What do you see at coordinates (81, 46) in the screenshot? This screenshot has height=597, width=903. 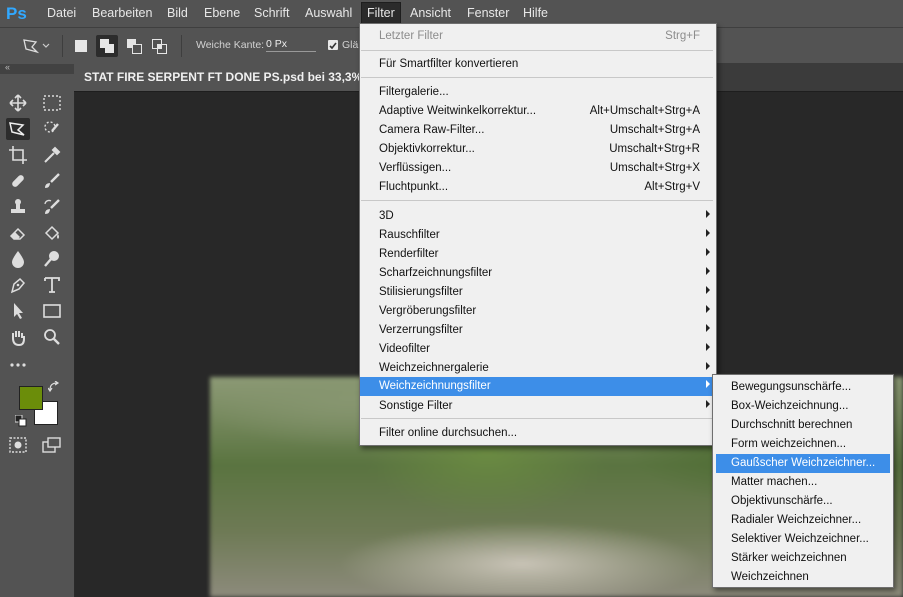 I see `new-selection-icon` at bounding box center [81, 46].